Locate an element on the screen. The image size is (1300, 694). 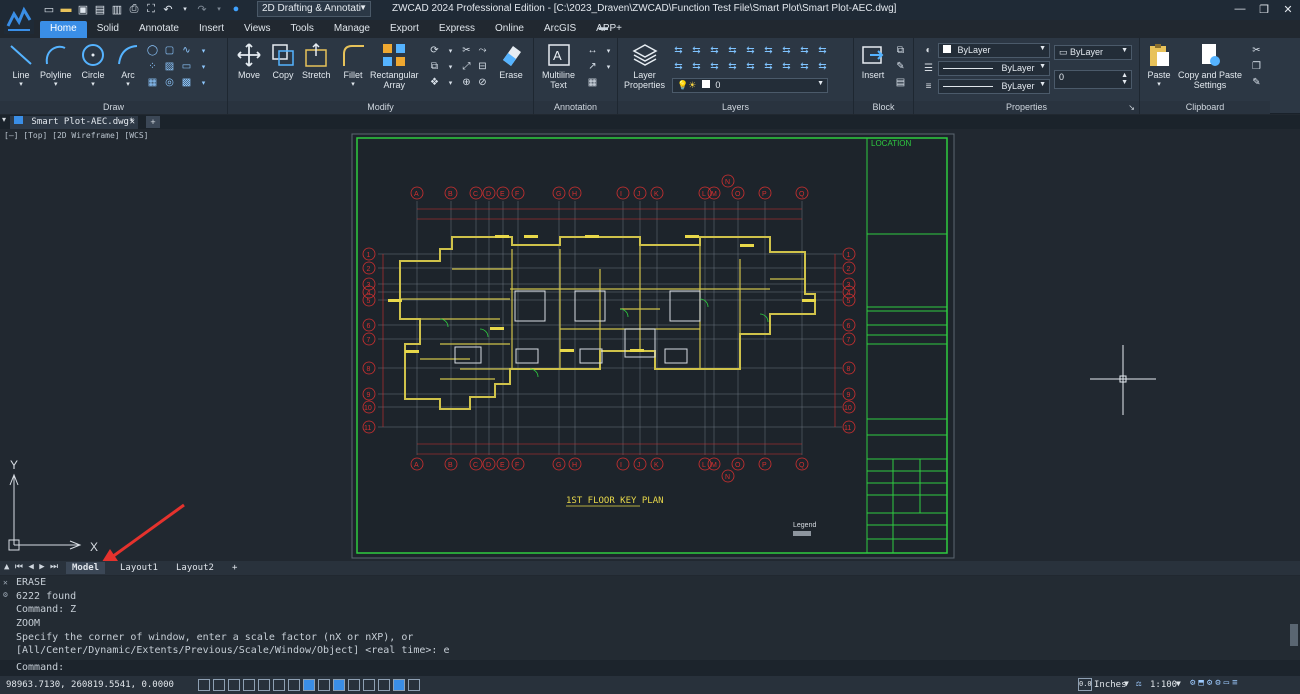
layer-delete-icon: ⇆ is located at coordinates (714, 66).